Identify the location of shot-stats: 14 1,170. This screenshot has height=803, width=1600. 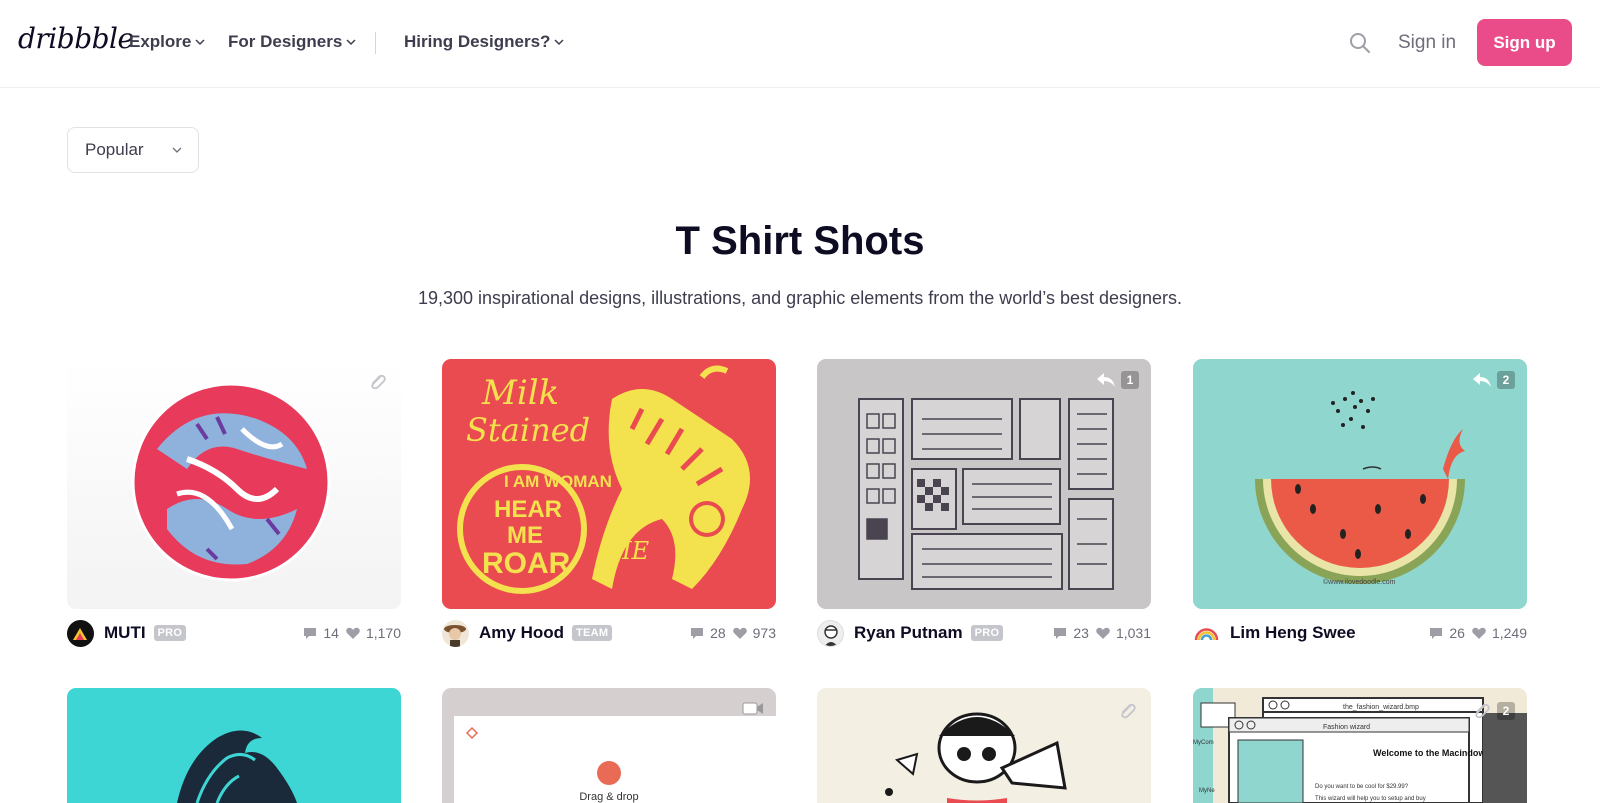
(351, 633).